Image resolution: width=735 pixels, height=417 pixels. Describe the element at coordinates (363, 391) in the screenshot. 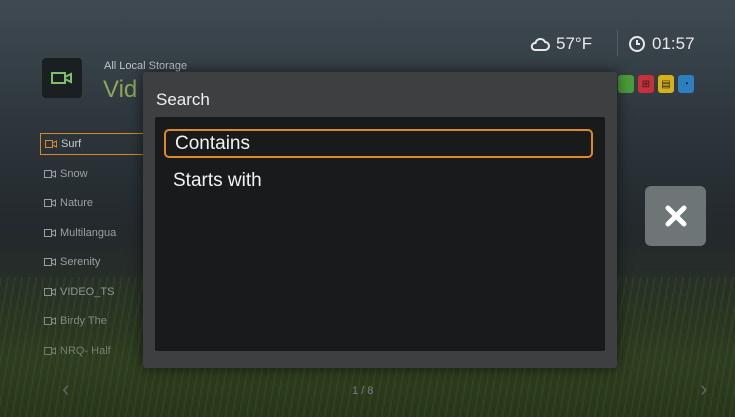

I see `page-indicator: 1 / 8` at that location.